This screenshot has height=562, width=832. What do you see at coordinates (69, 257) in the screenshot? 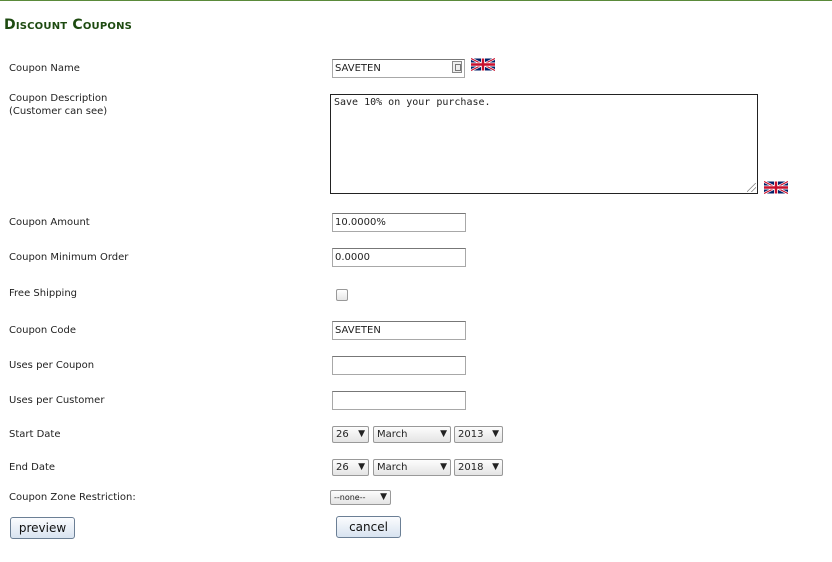
I see `minimum-order-label: Coupon Minimum Order` at bounding box center [69, 257].